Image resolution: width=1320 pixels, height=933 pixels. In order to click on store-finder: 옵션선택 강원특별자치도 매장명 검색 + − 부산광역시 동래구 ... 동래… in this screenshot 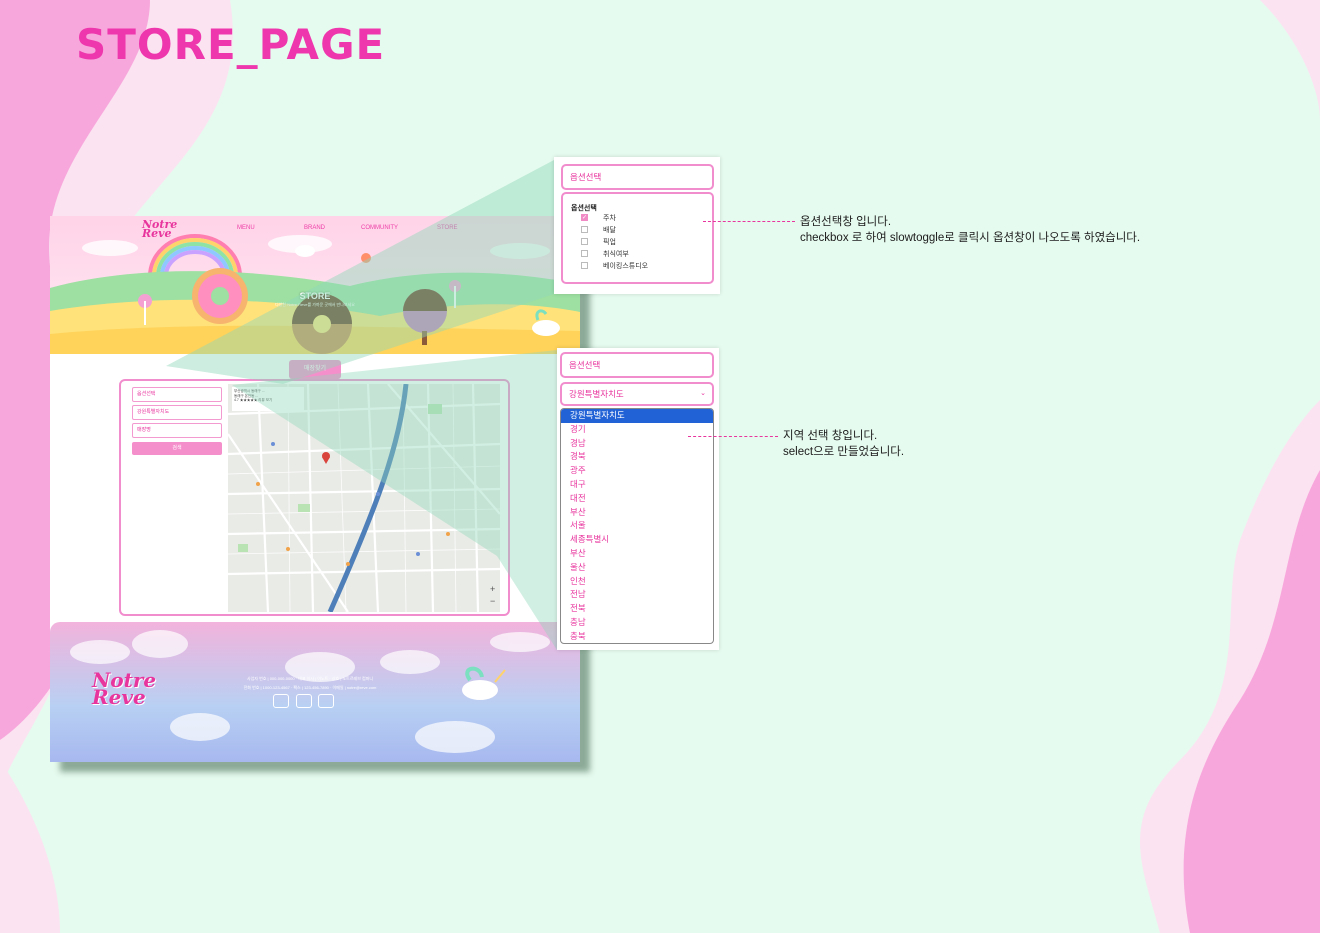, I will do `click(314, 497)`.